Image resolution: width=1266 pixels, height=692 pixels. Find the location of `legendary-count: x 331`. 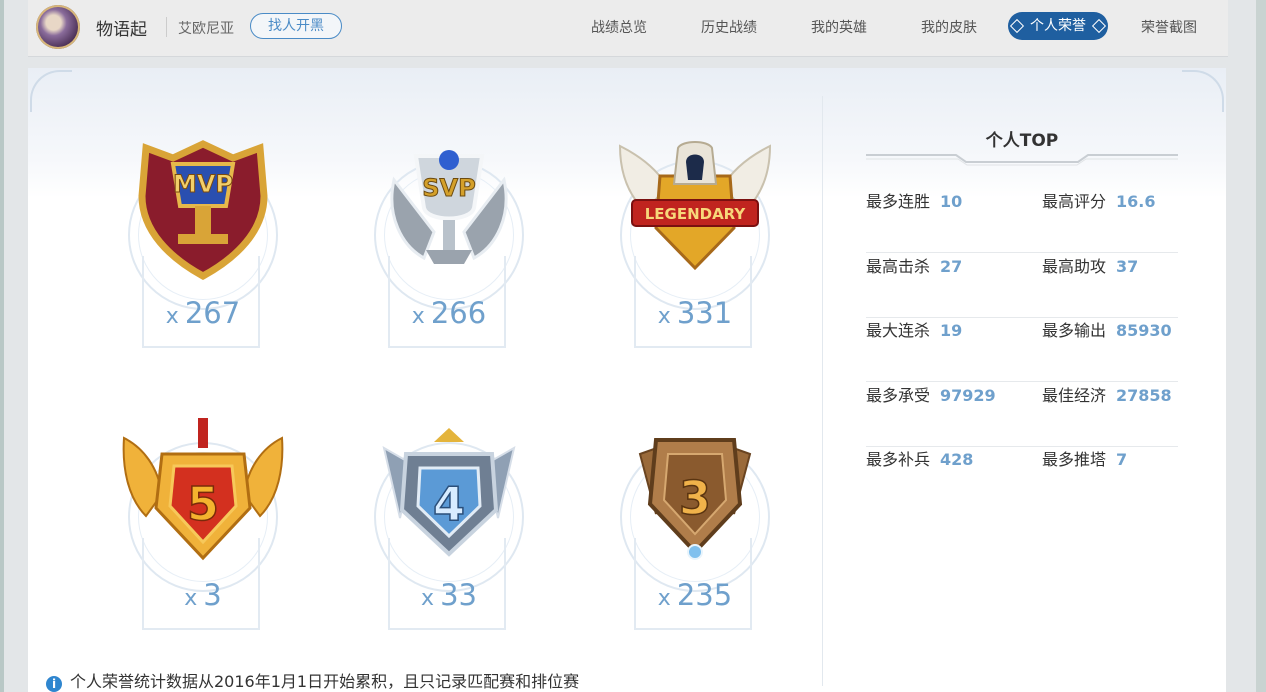

legendary-count: x 331 is located at coordinates (695, 313).